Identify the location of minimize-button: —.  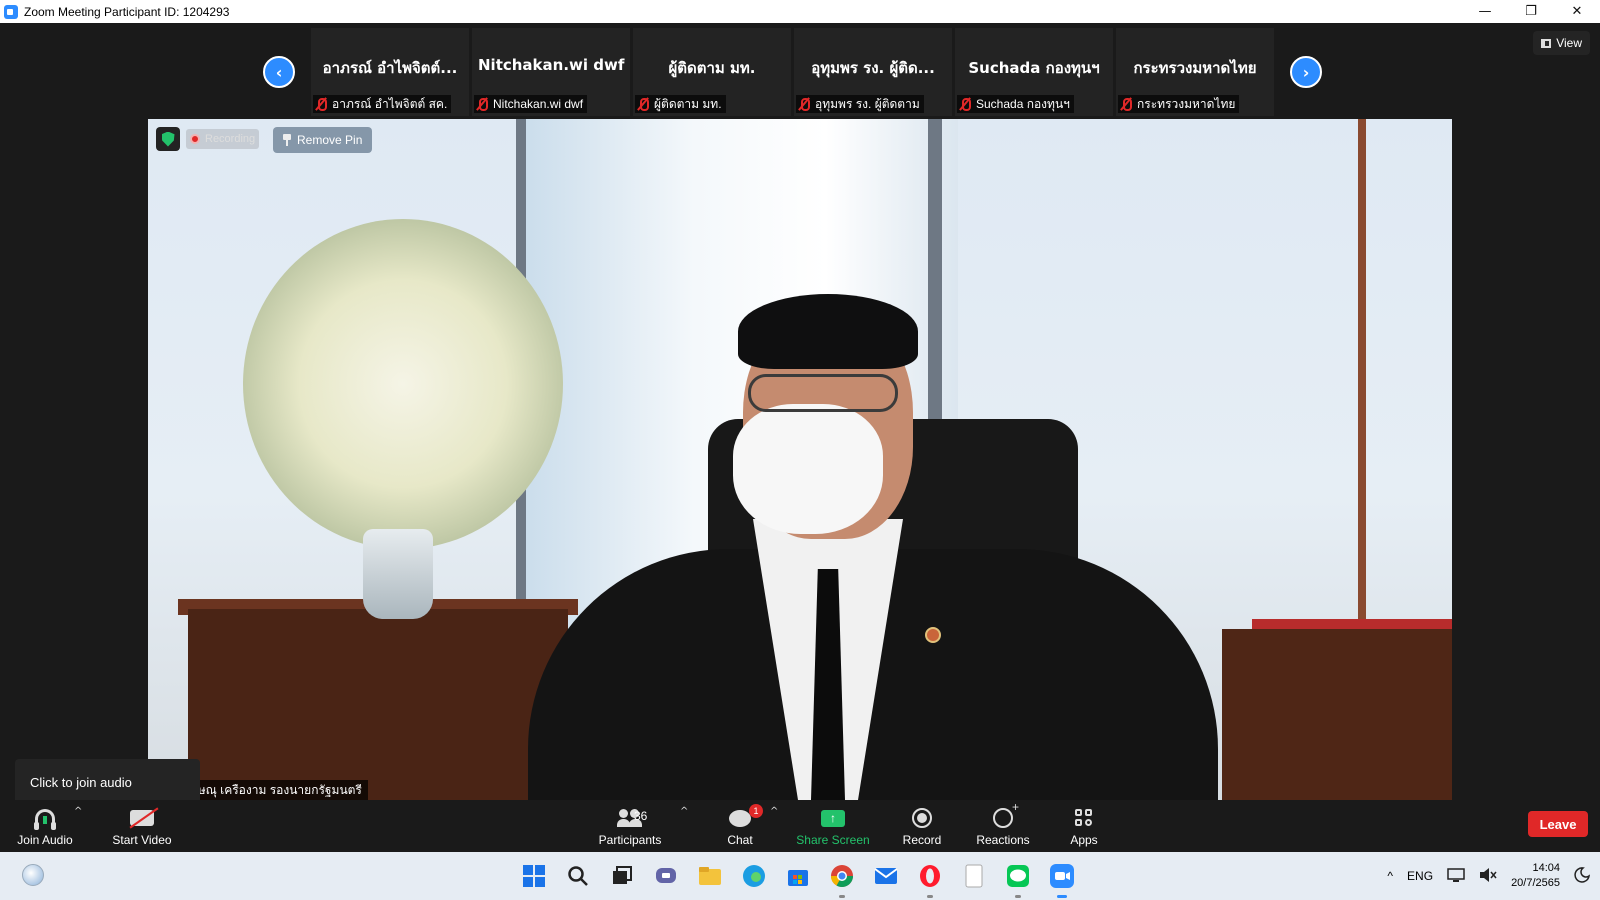
(1485, 11).